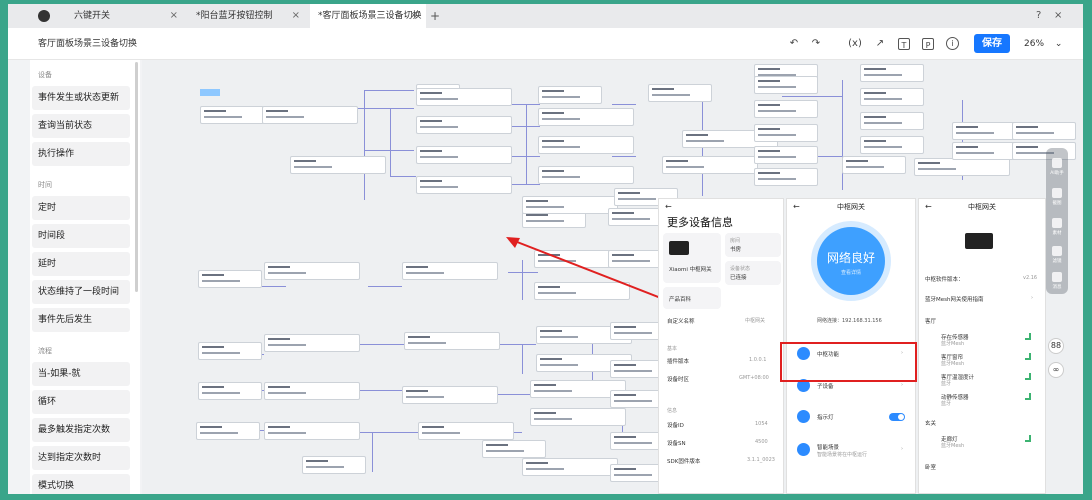 The width and height of the screenshot is (1092, 500). What do you see at coordinates (952, 43) in the screenshot?
I see `info-icon: i` at bounding box center [952, 43].